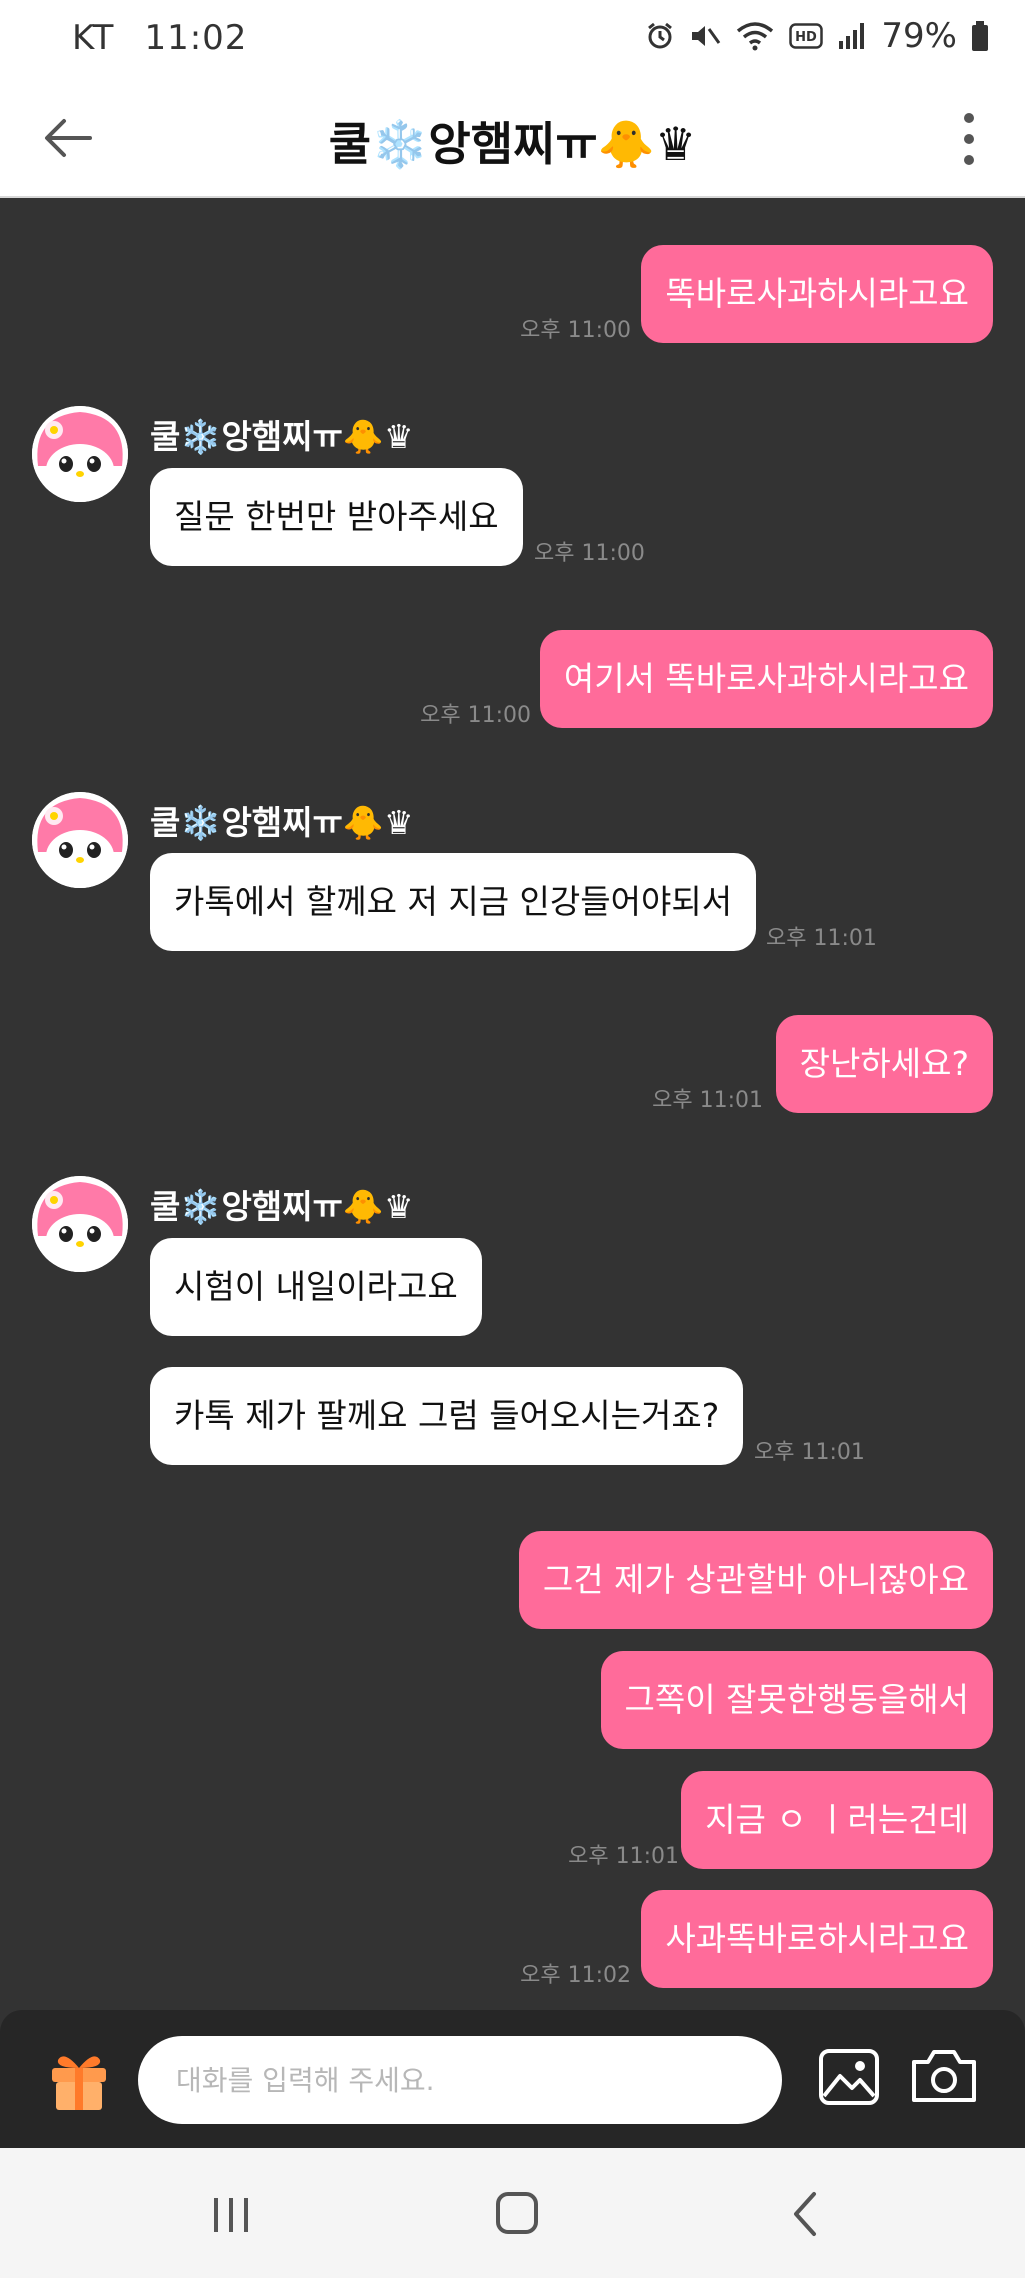  Describe the element at coordinates (805, 2214) in the screenshot. I see `back-icon` at that location.